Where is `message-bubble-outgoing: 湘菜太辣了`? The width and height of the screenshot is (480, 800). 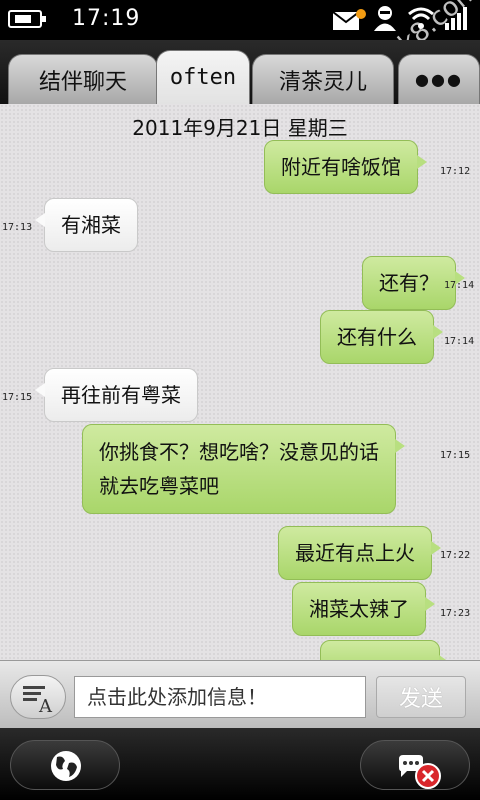
message-bubble-outgoing: 湘菜太辣了 is located at coordinates (363, 609).